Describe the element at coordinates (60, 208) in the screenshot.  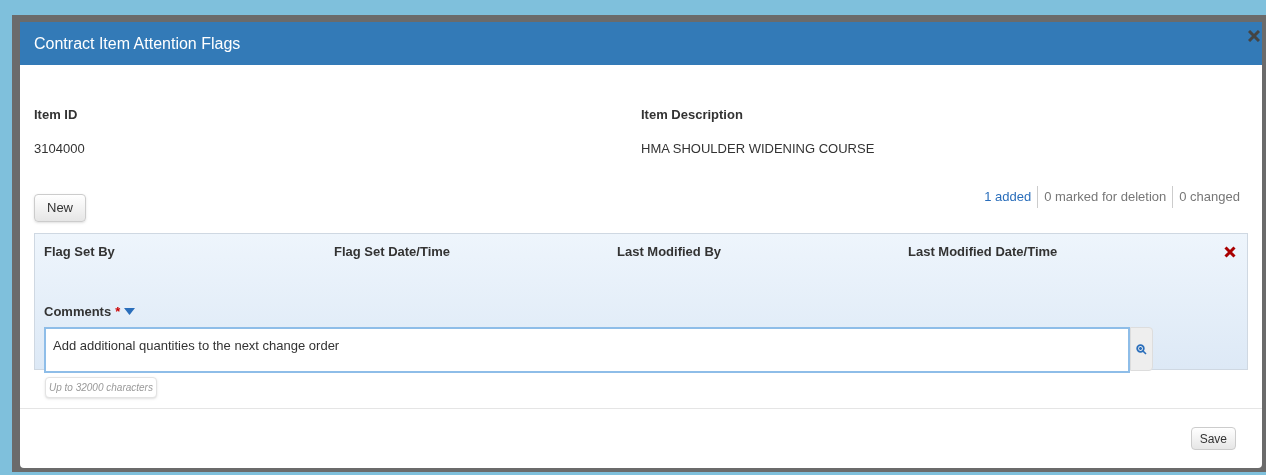
I see `new-button: New` at that location.